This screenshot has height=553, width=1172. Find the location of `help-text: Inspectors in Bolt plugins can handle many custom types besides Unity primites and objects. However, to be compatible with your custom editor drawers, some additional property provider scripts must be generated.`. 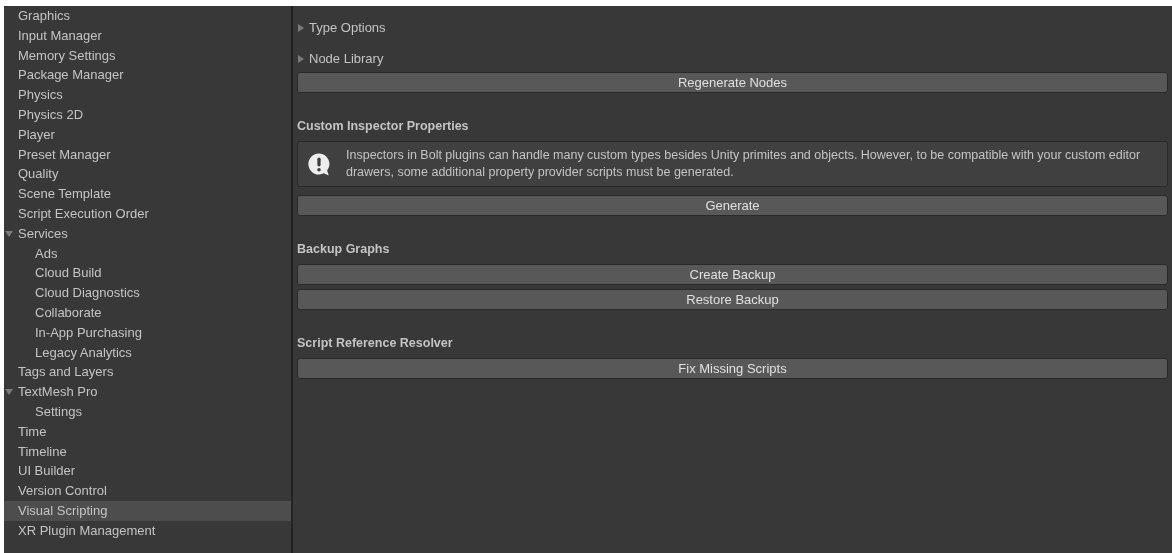

help-text: Inspectors in Bolt plugins can handle many custom types besides Unity primites and objects. However, to be compatible with your custom editor drawers, some additional property provider scripts must be generated. is located at coordinates (744, 164).